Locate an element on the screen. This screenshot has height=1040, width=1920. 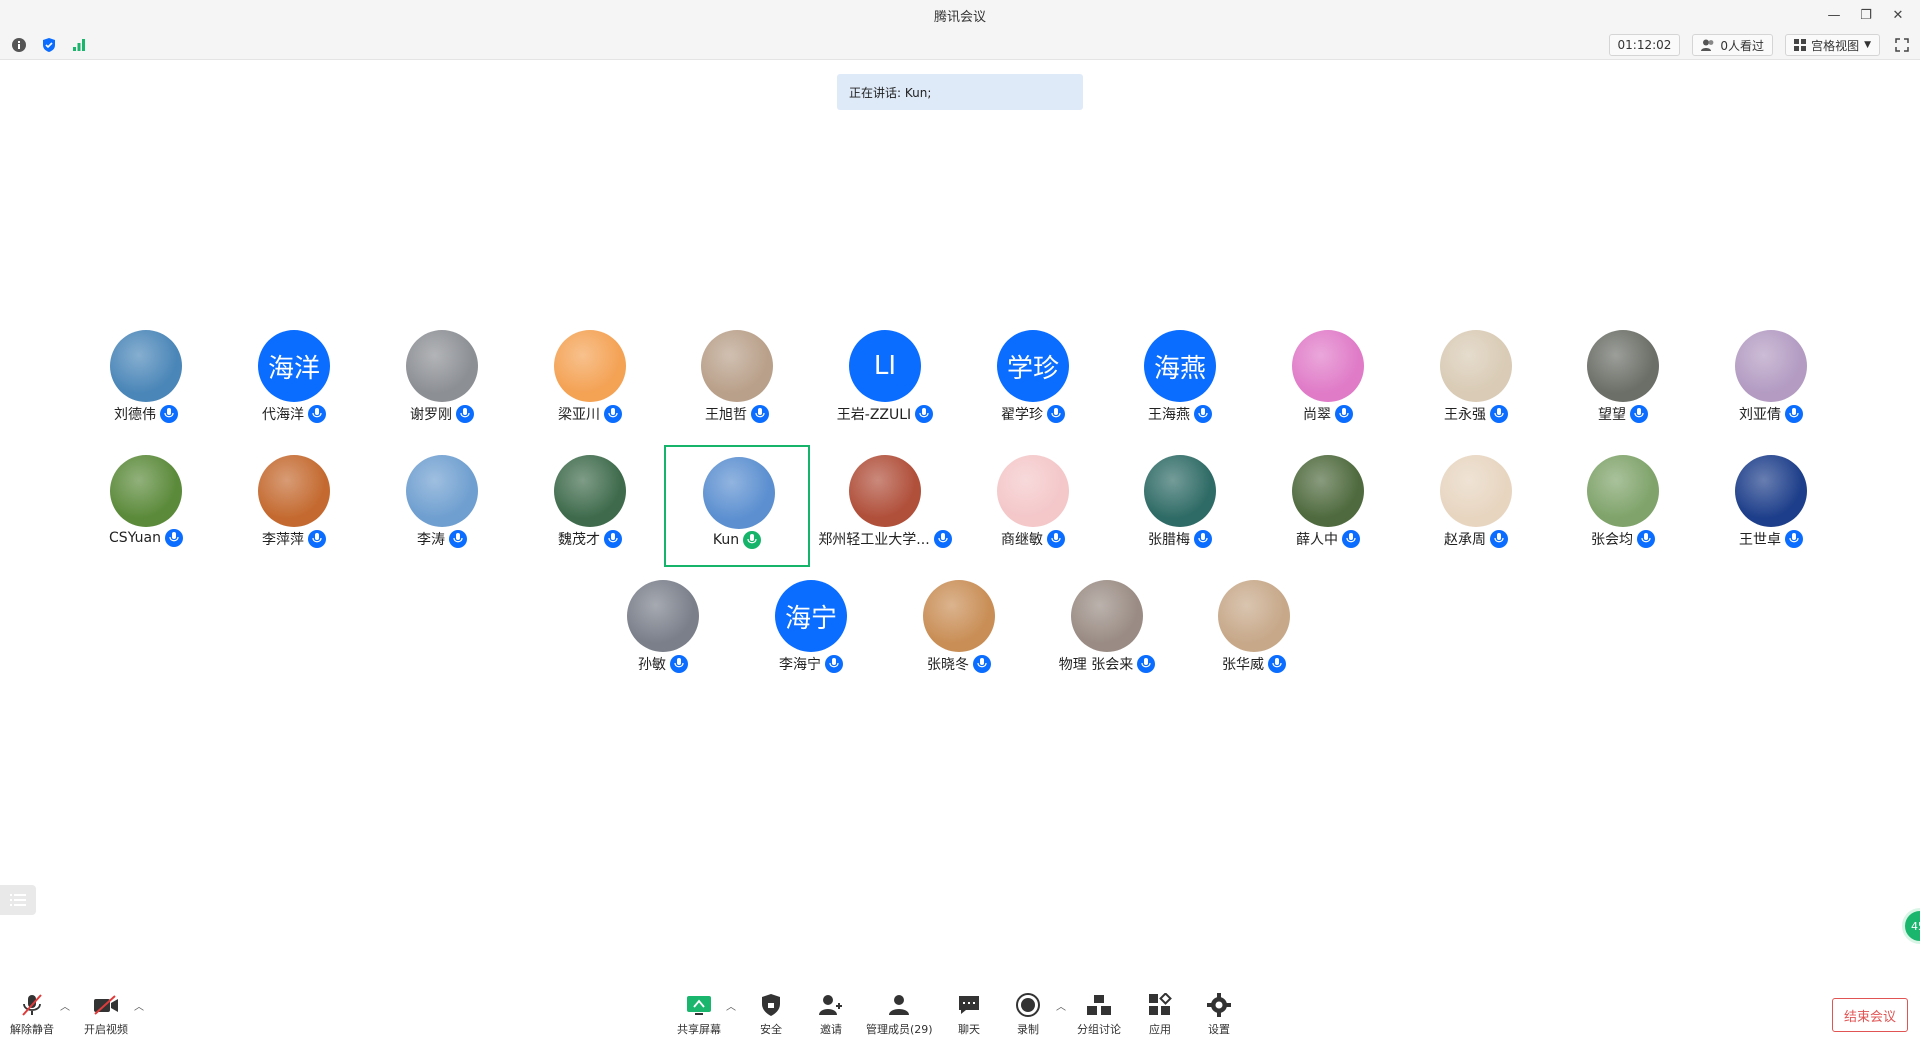
record-button: 录制 is located at coordinates (1028, 1014).